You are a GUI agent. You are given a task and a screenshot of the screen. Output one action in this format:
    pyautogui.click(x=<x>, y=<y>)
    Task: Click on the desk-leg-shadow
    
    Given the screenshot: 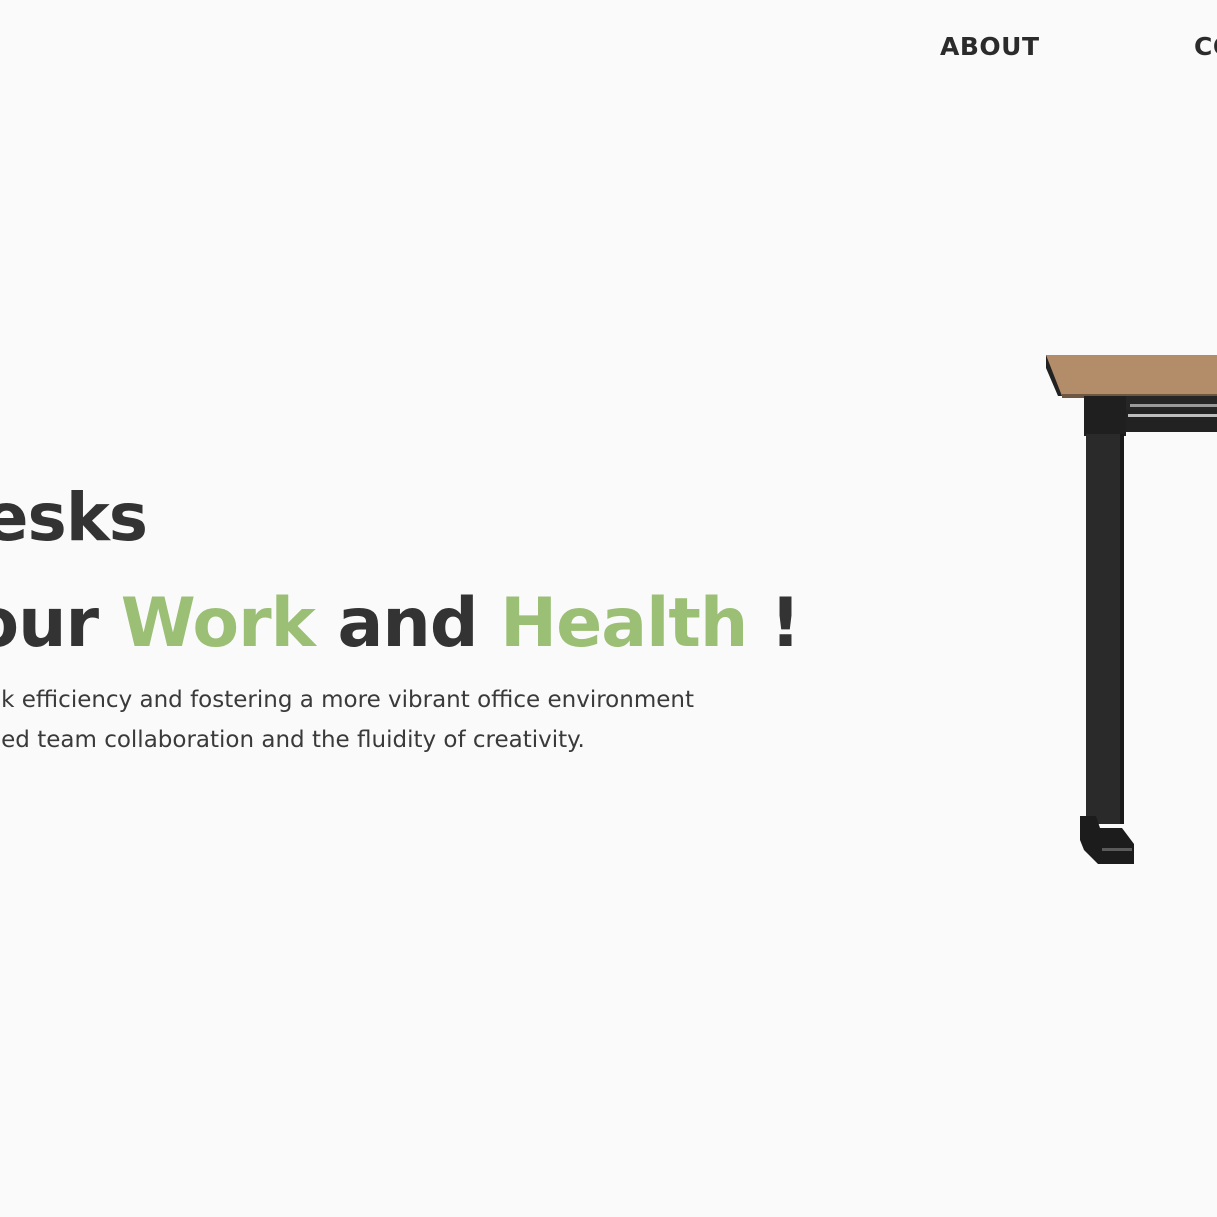 What is the action you would take?
    pyautogui.click(x=1122, y=629)
    